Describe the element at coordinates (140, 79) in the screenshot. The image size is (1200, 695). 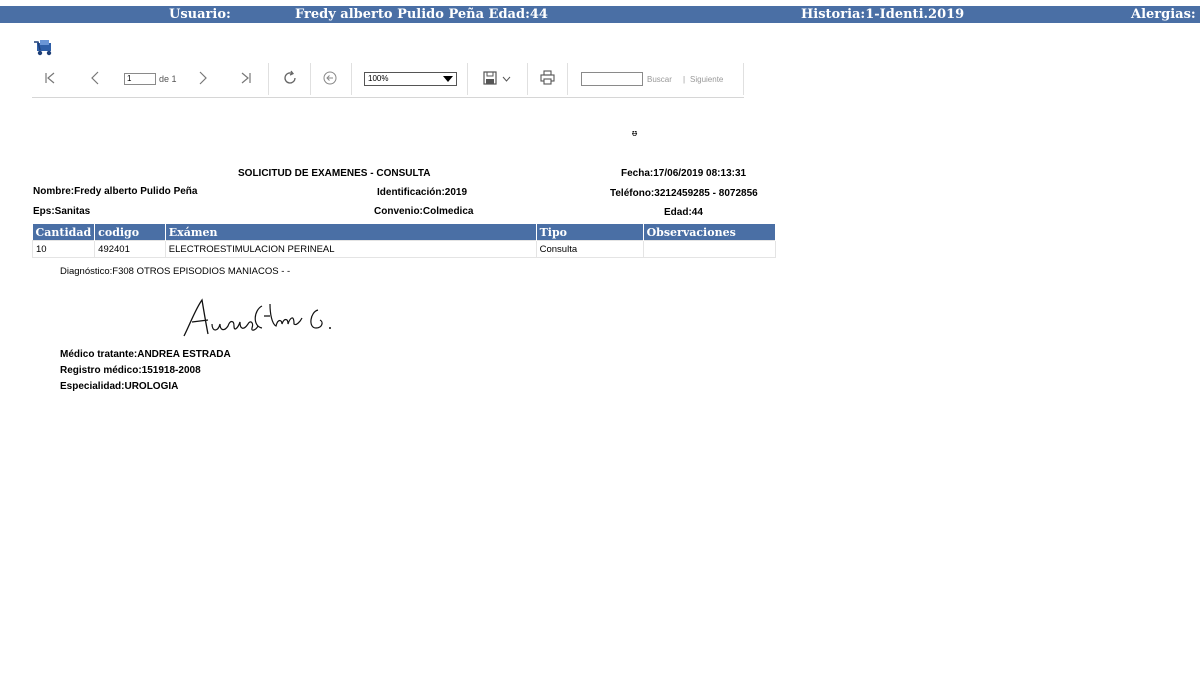
I see `page-number-input: 1` at that location.